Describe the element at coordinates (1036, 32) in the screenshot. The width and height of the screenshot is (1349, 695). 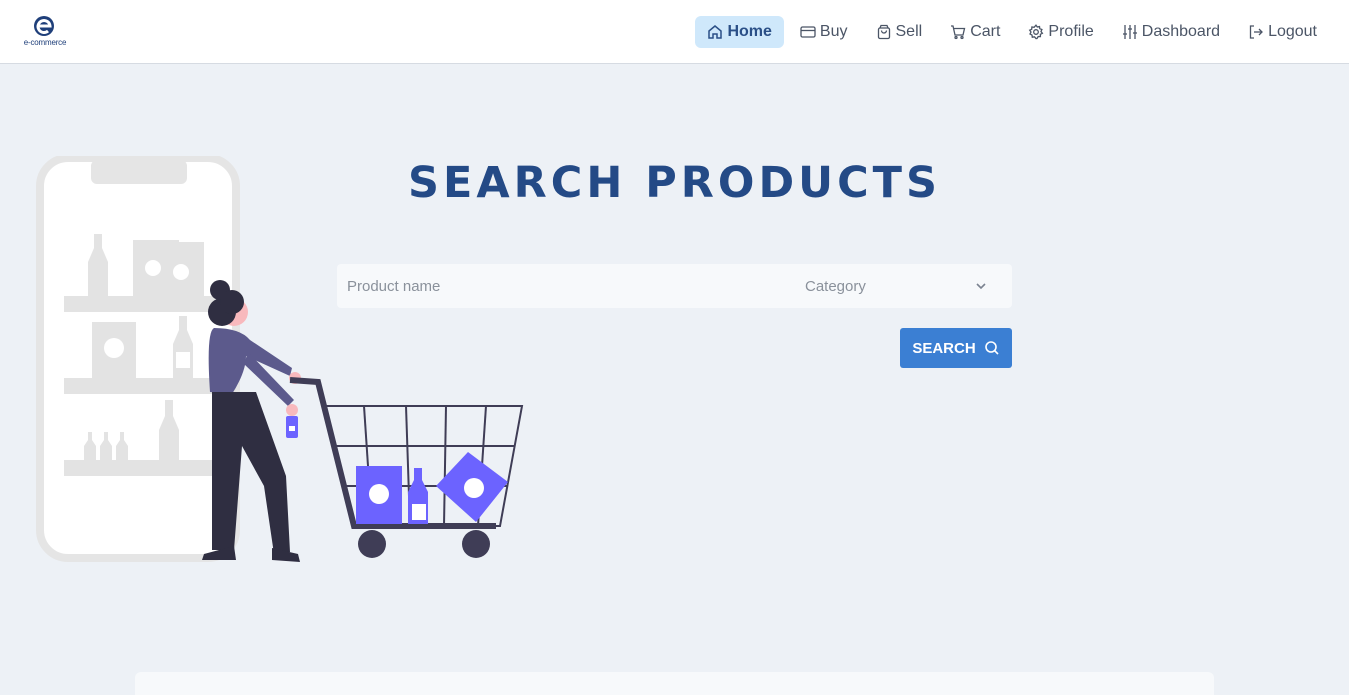
I see `gear-icon` at that location.